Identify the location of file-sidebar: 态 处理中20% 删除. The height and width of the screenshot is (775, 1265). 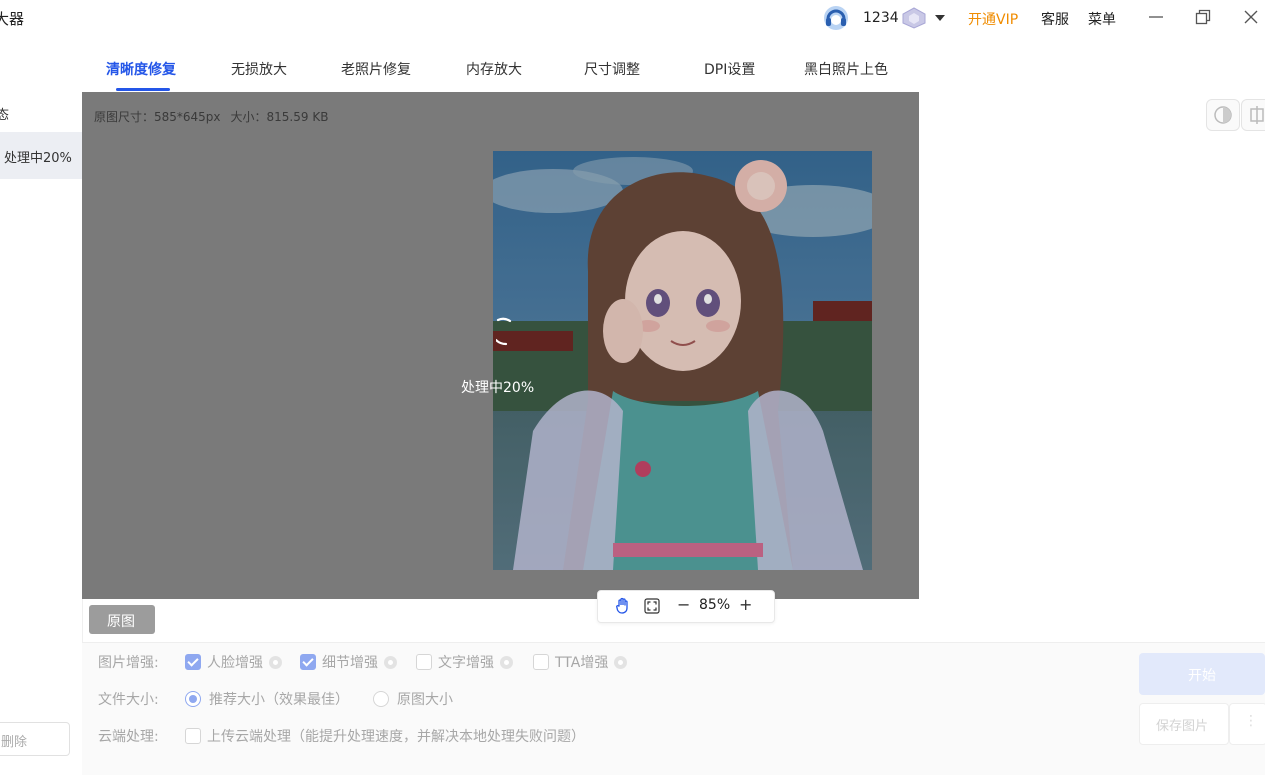
(41, 409).